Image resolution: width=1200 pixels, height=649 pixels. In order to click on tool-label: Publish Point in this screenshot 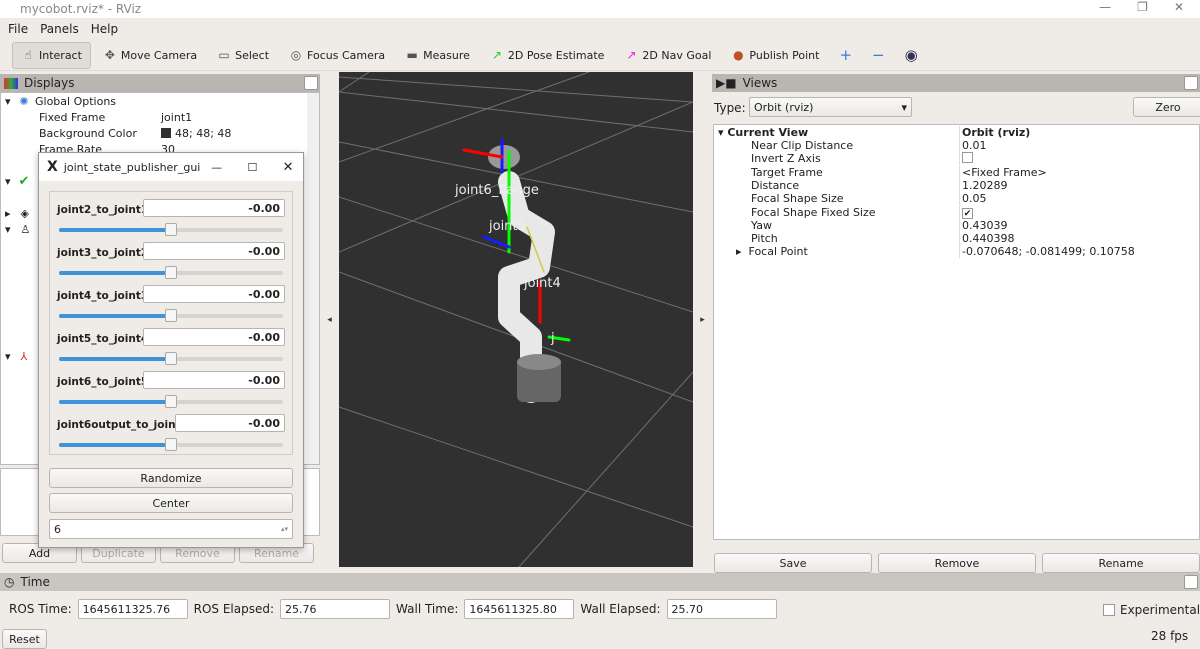, I will do `click(784, 55)`.